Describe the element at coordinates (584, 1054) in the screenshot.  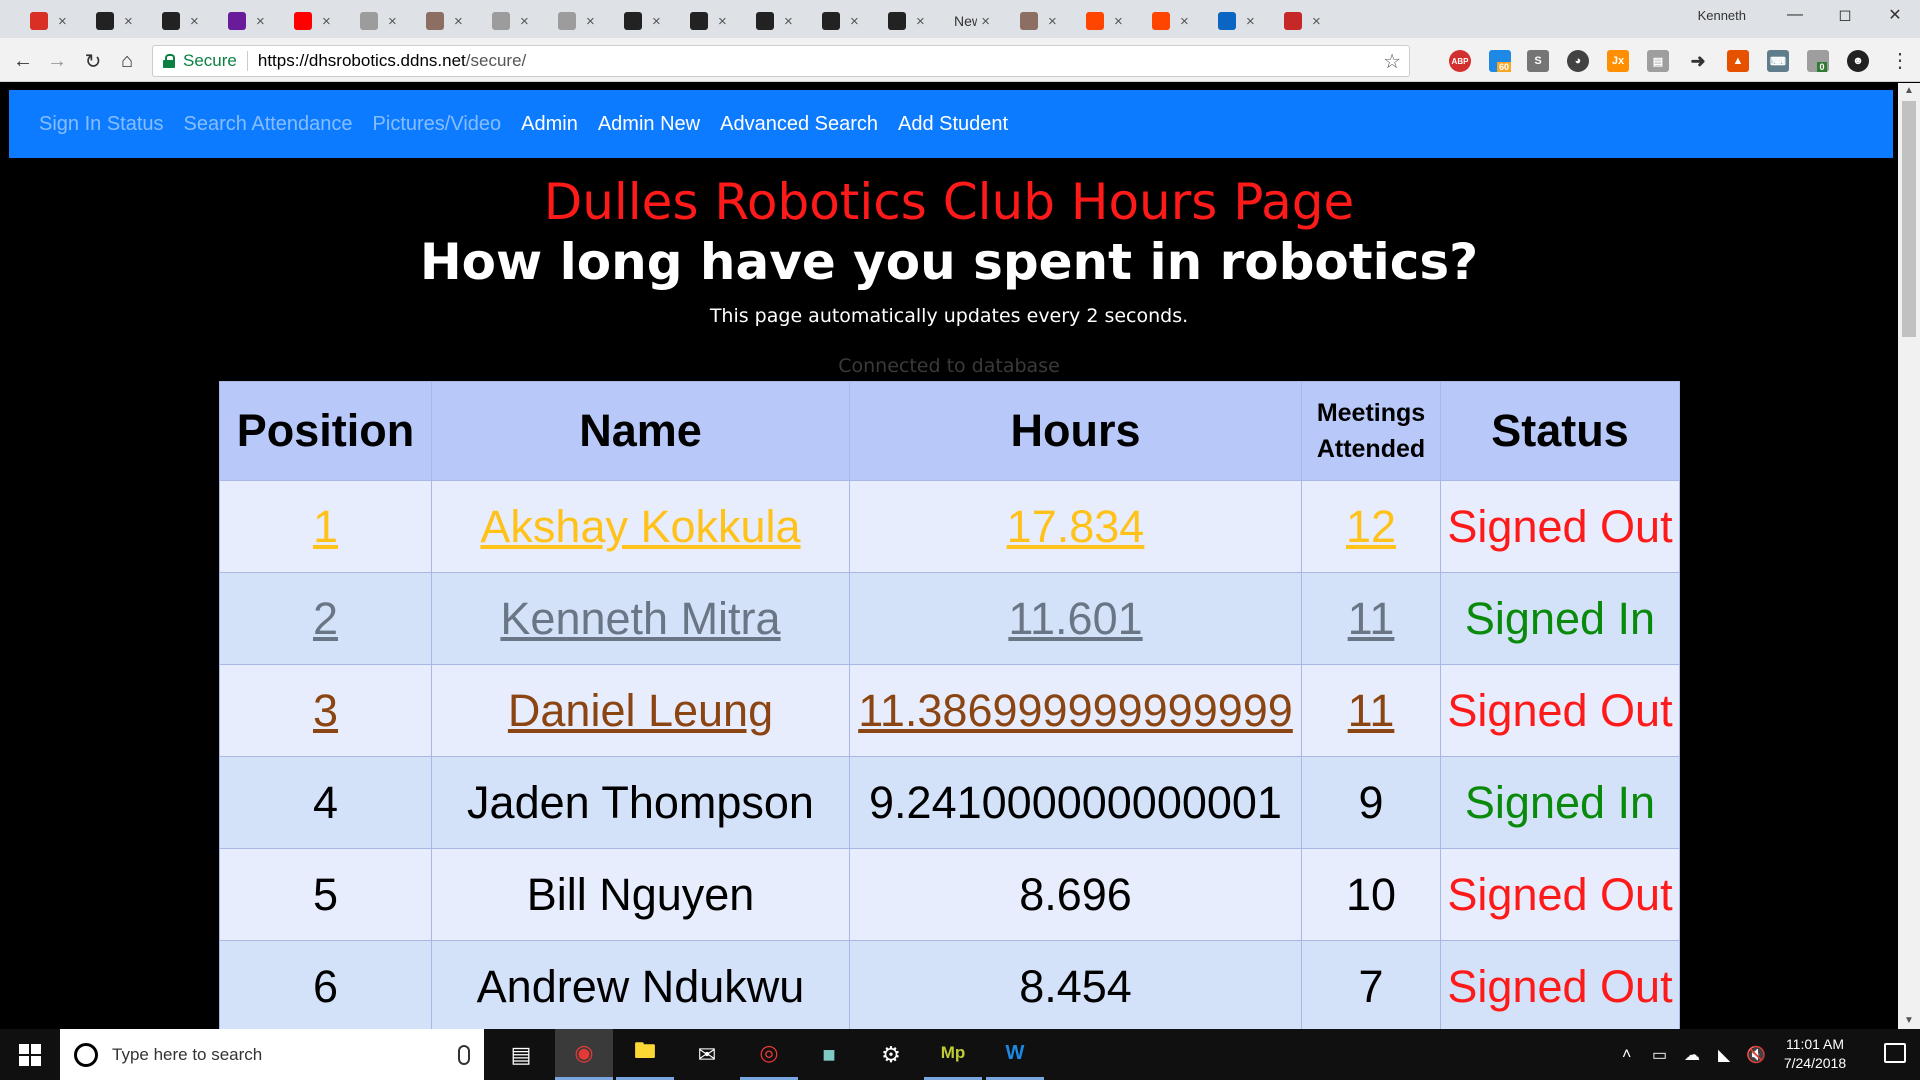
I see `chrome-icon: ◉` at that location.